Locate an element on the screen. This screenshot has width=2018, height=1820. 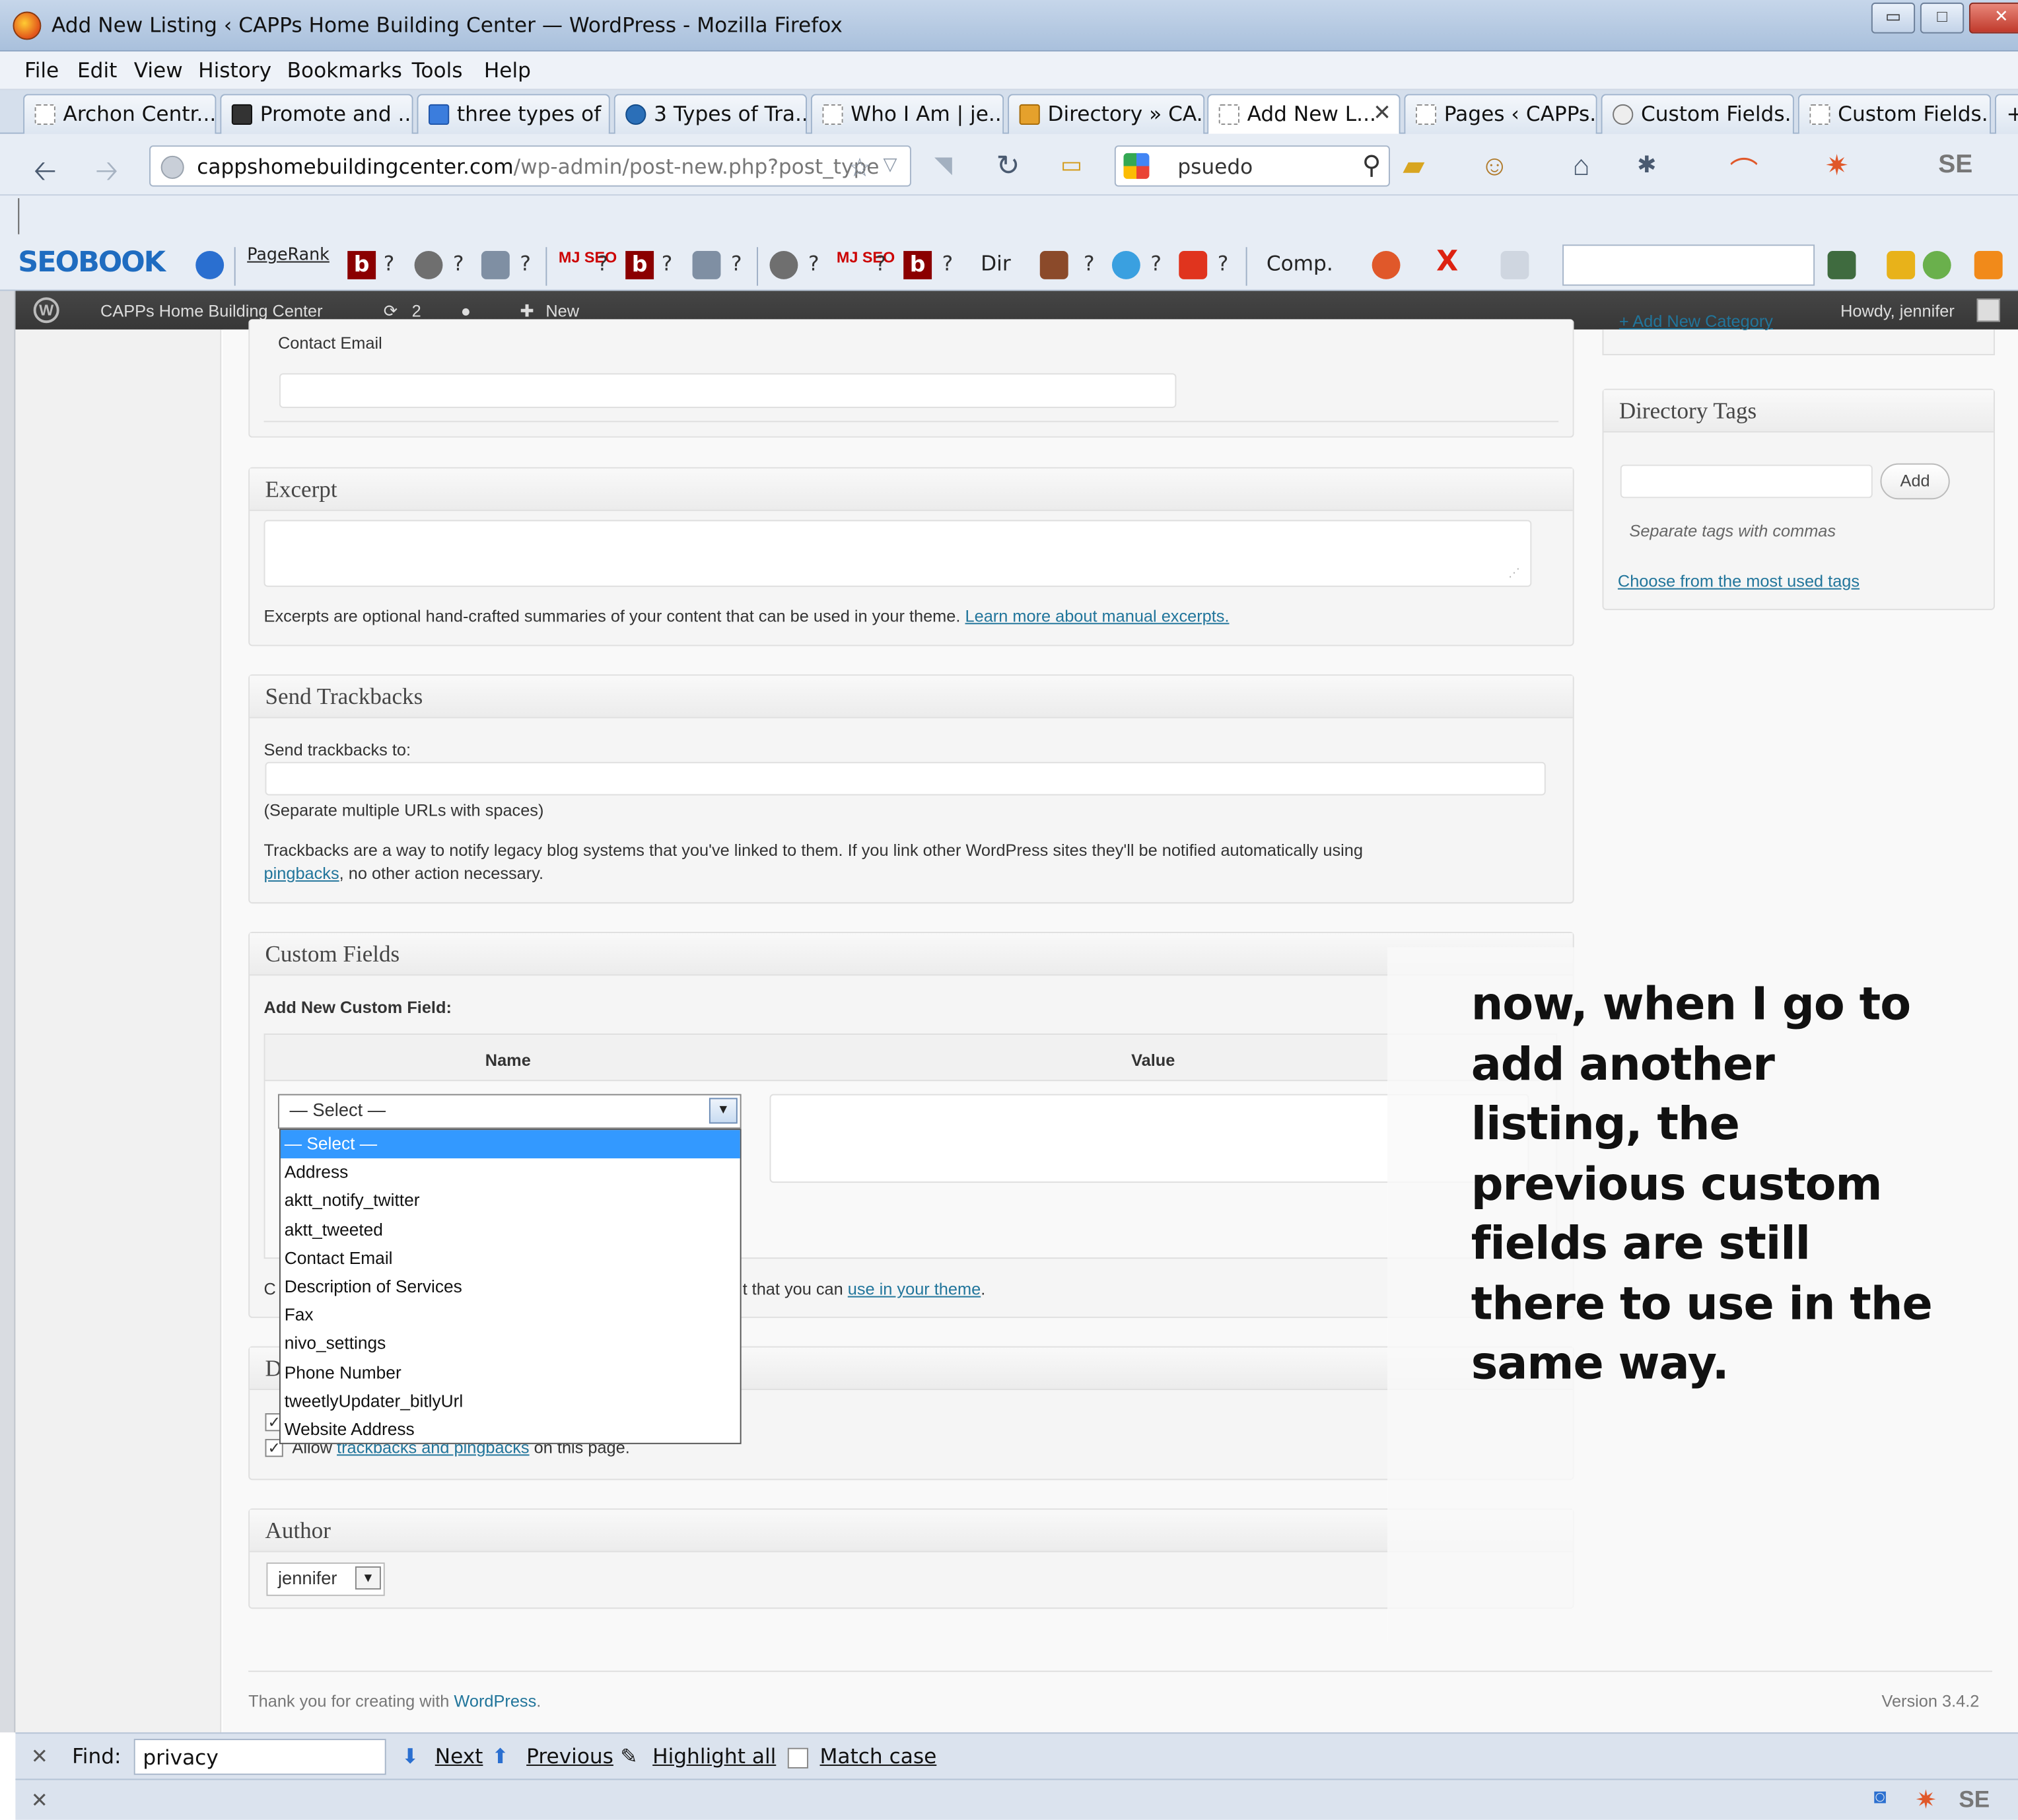
seobook-logo: SEOBOOK is located at coordinates (92, 263).